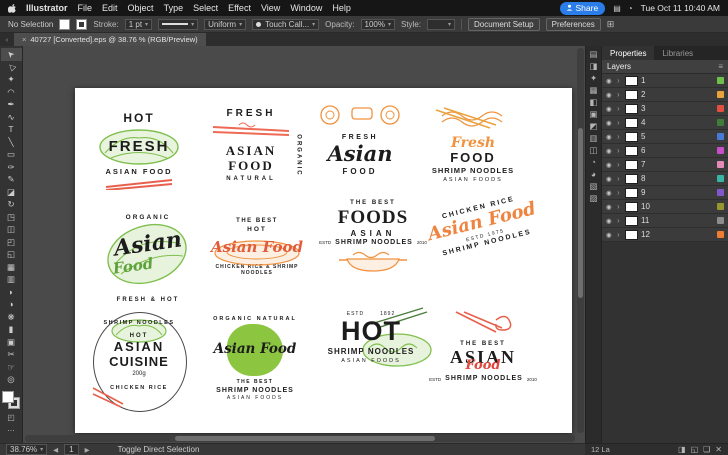 This screenshot has height=455, width=728. I want to click on display-mirroring-icon: ▤, so click(617, 8).